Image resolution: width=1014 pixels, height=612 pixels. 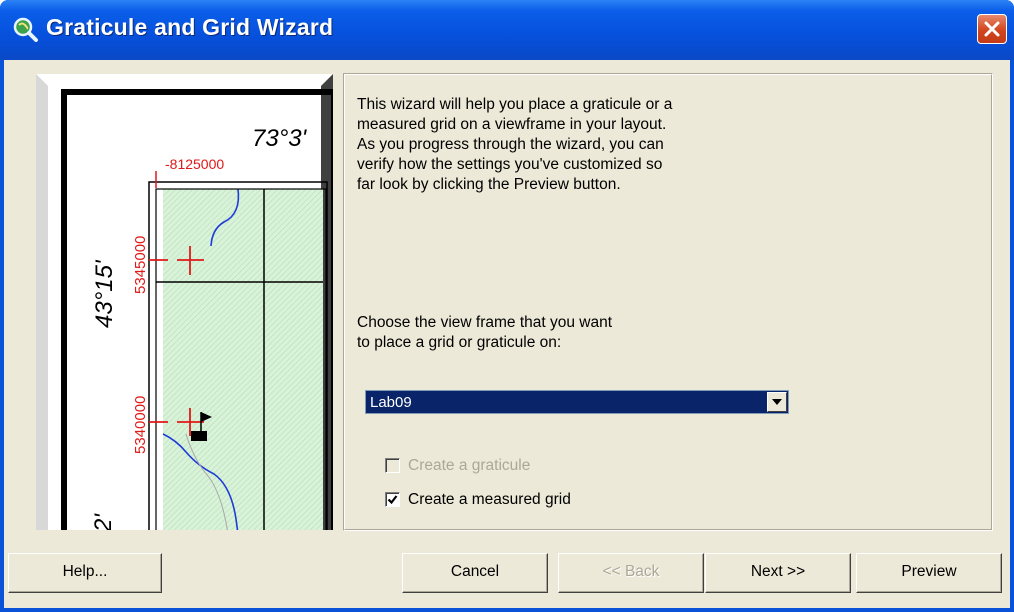 I want to click on dropdown-arrow-button, so click(x=777, y=402).